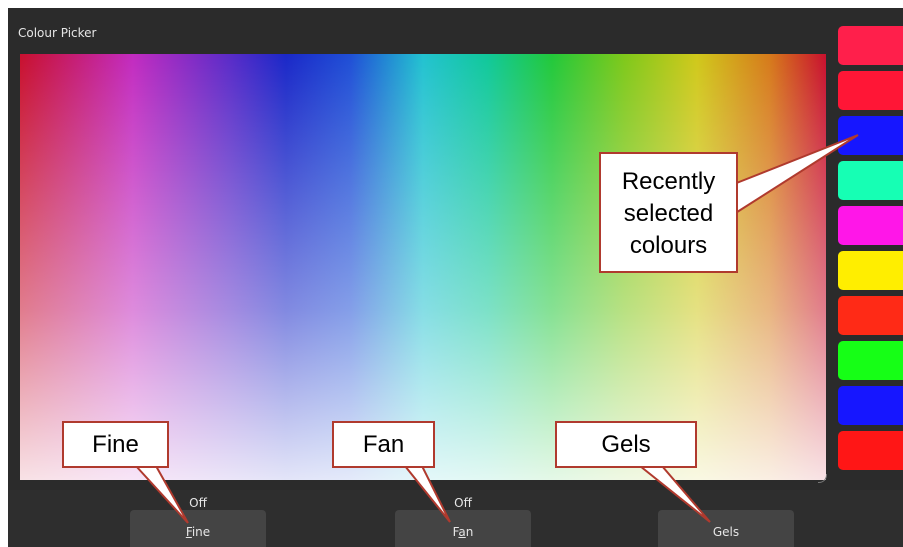 The height and width of the screenshot is (547, 903). Describe the element at coordinates (57, 33) in the screenshot. I see `page-title: Colour Picker` at that location.